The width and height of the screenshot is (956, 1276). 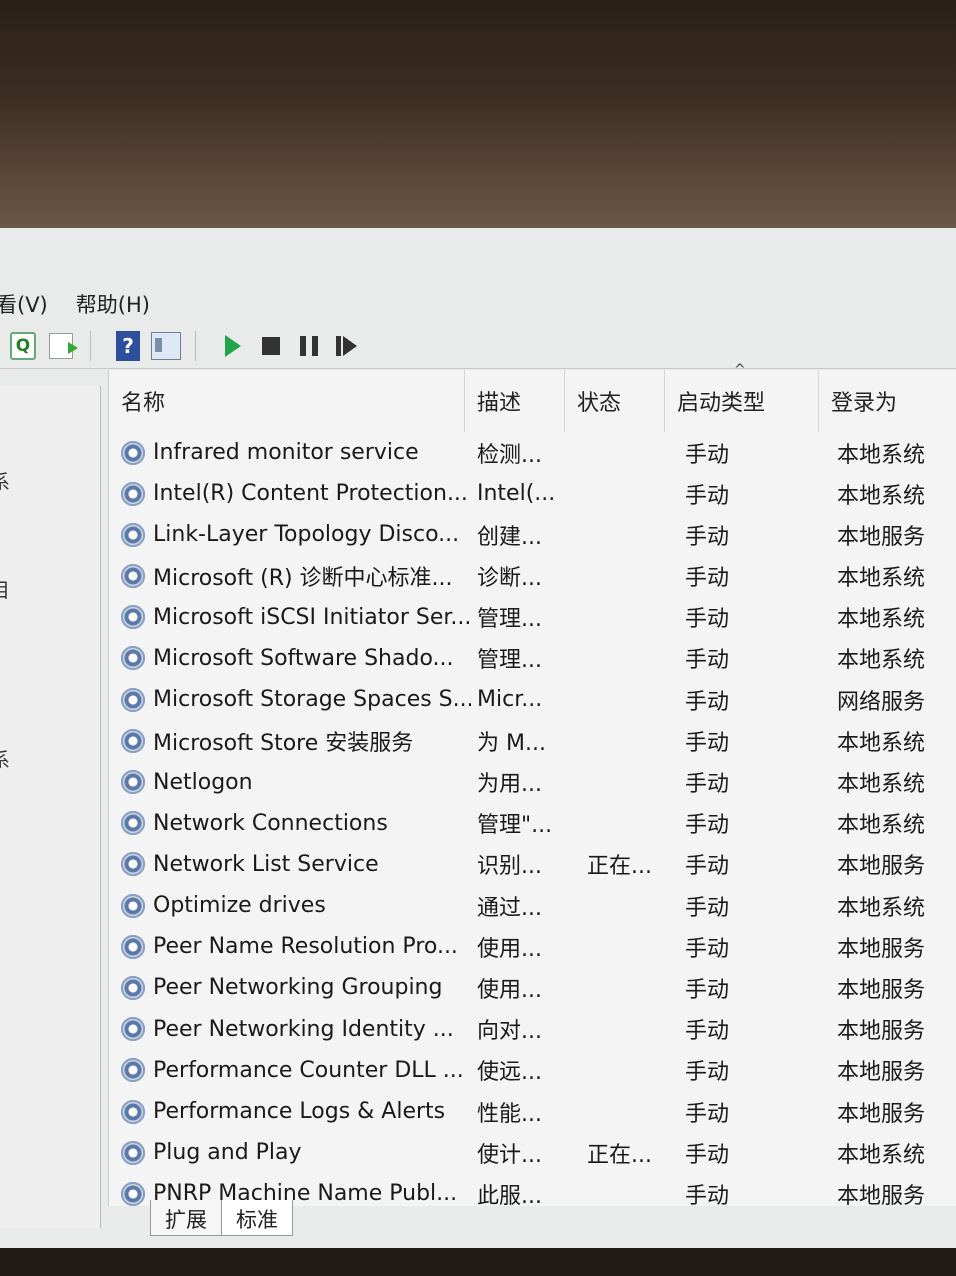 What do you see at coordinates (233, 346) in the screenshot?
I see `start-service-button` at bounding box center [233, 346].